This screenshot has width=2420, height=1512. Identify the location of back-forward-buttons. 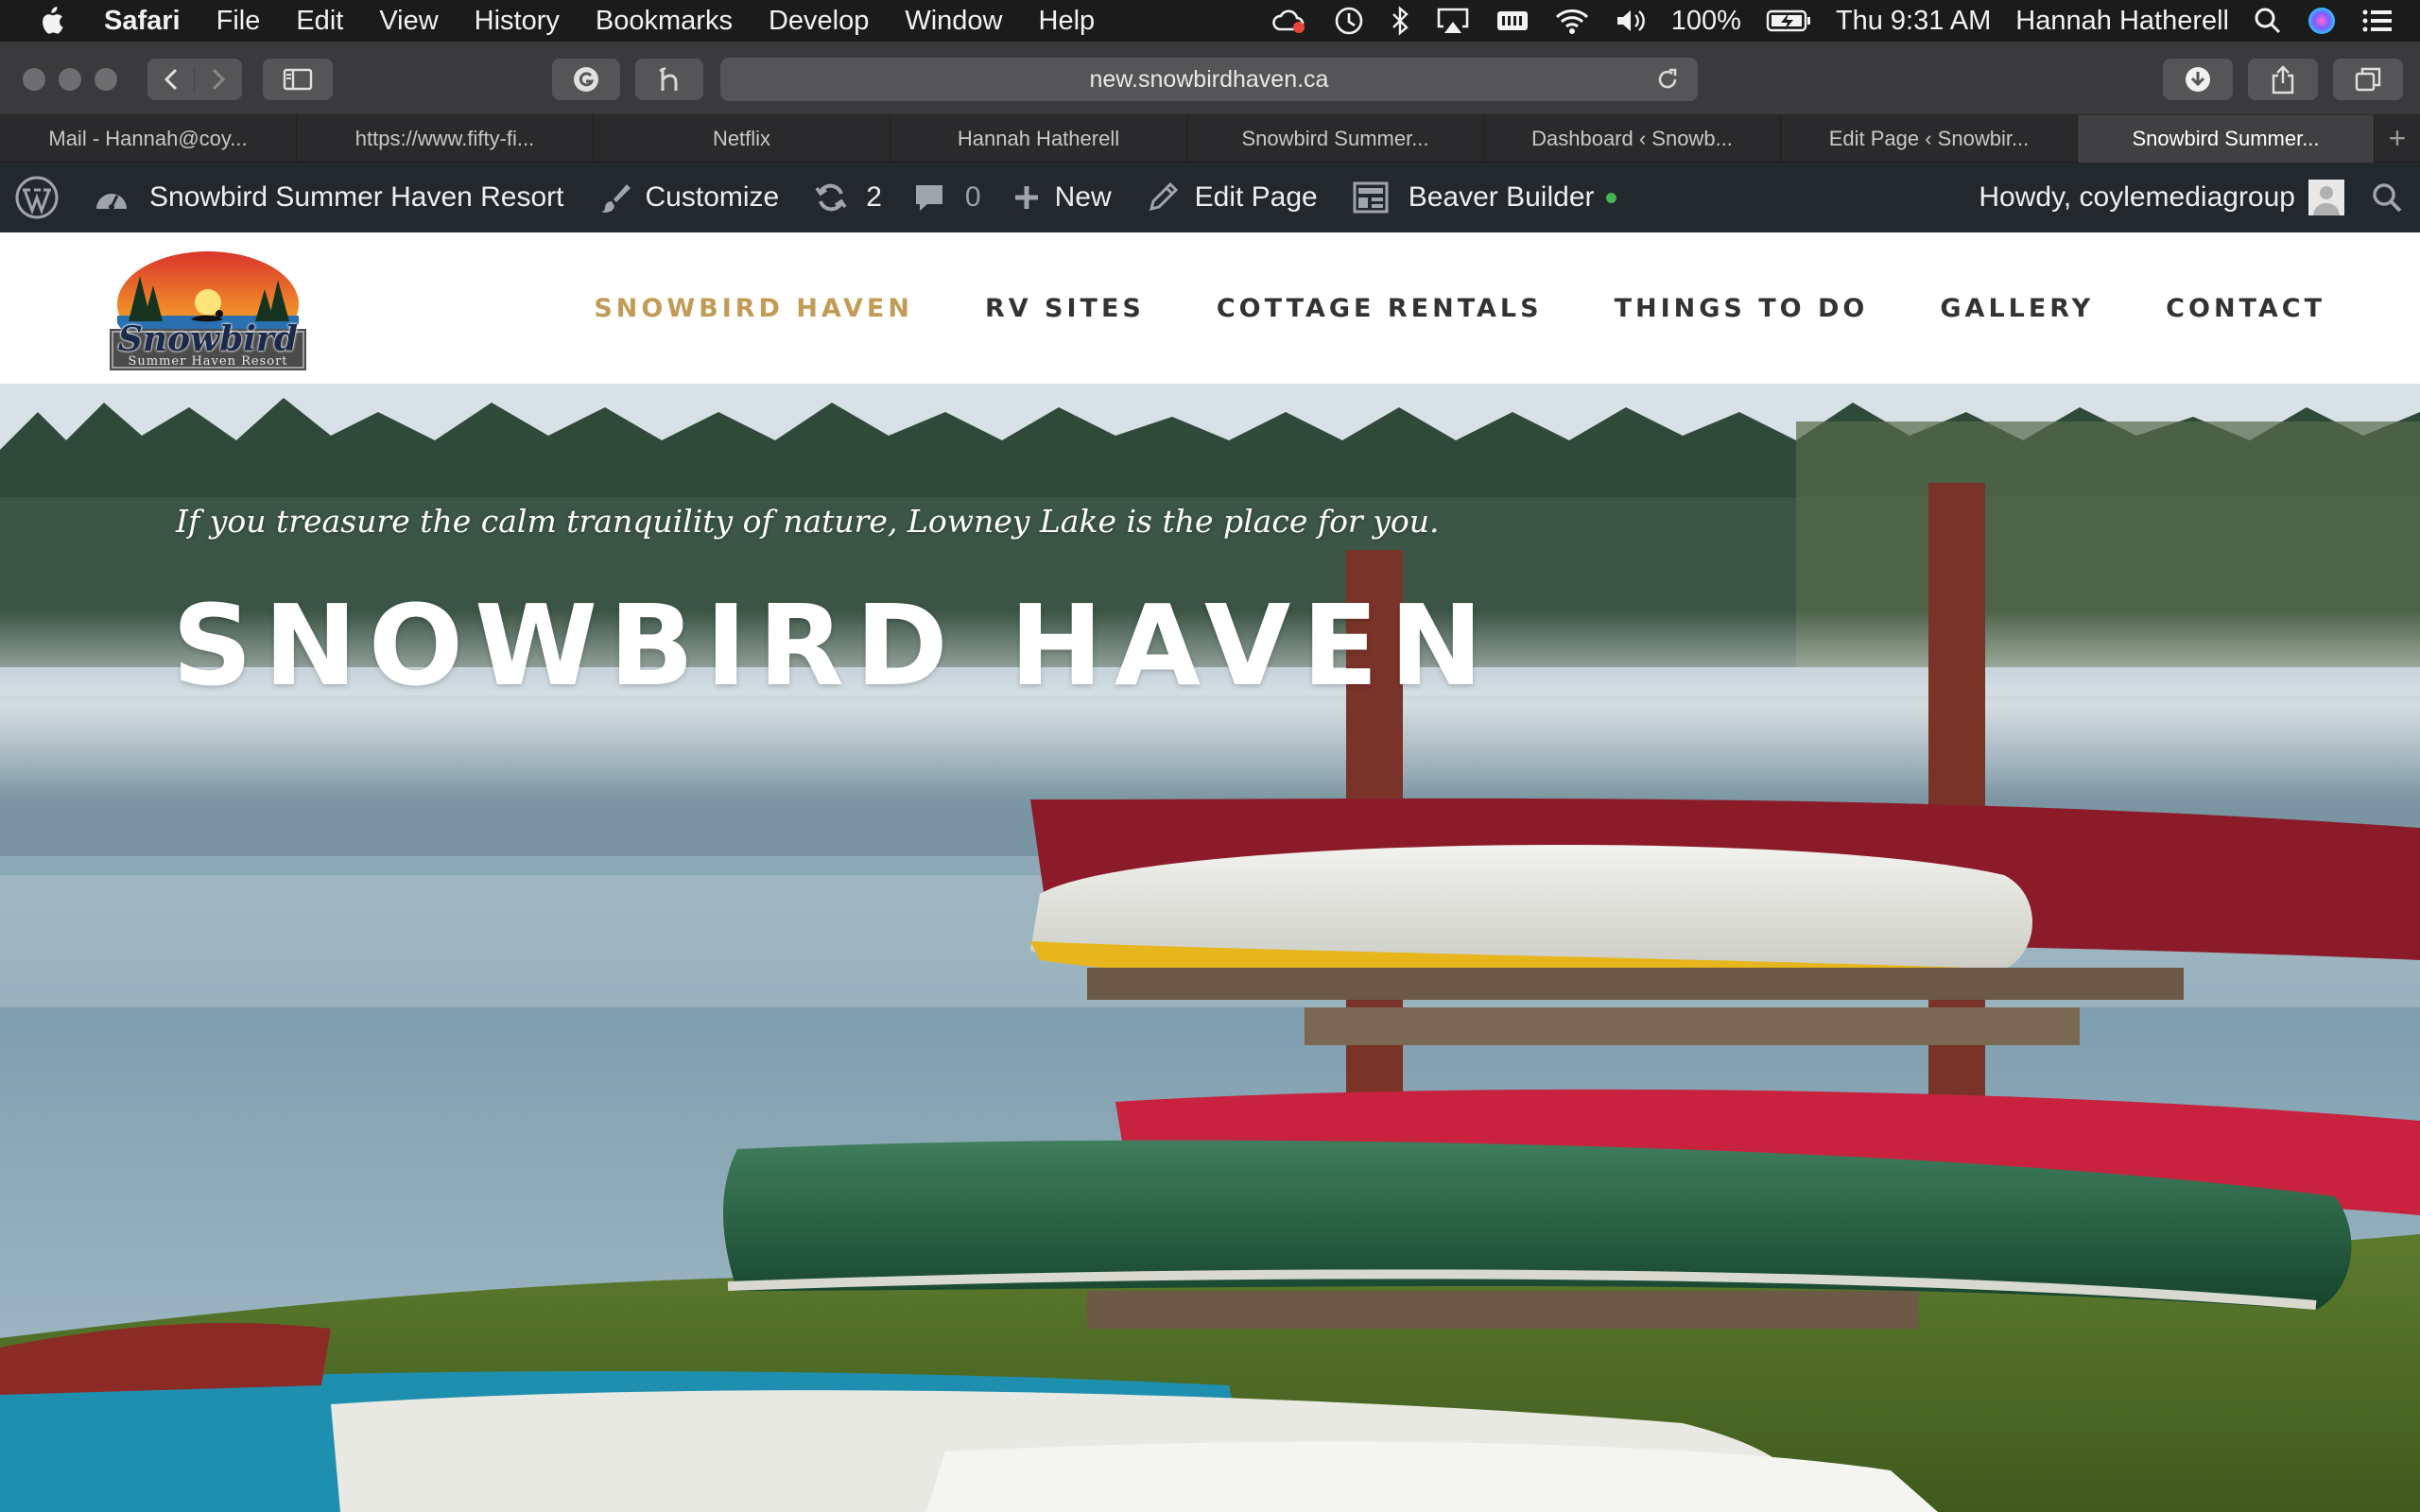
(194, 79).